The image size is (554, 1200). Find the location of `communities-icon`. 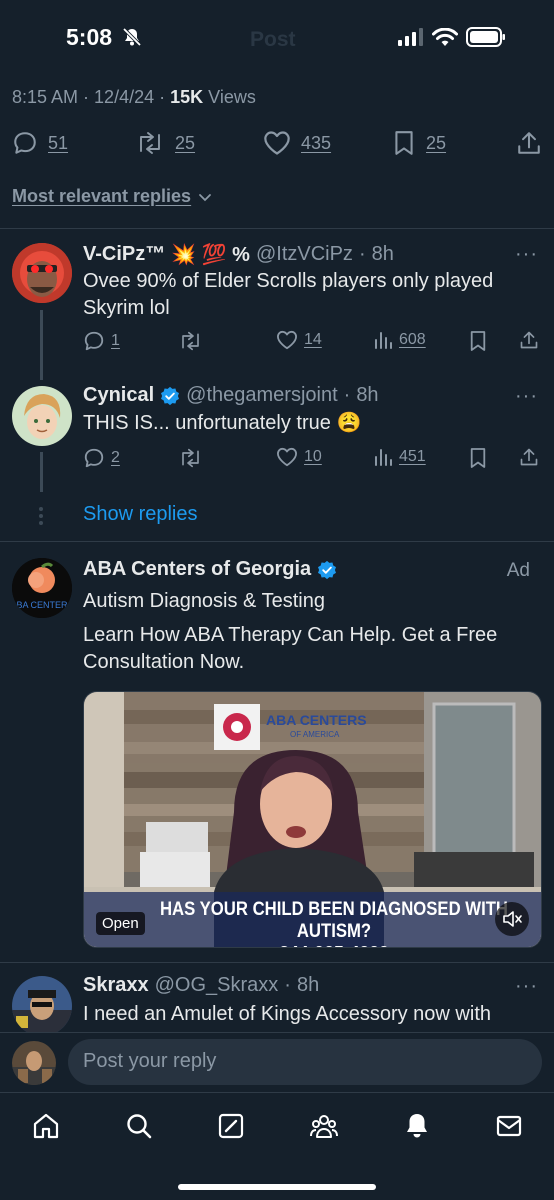

communities-icon is located at coordinates (324, 1126).